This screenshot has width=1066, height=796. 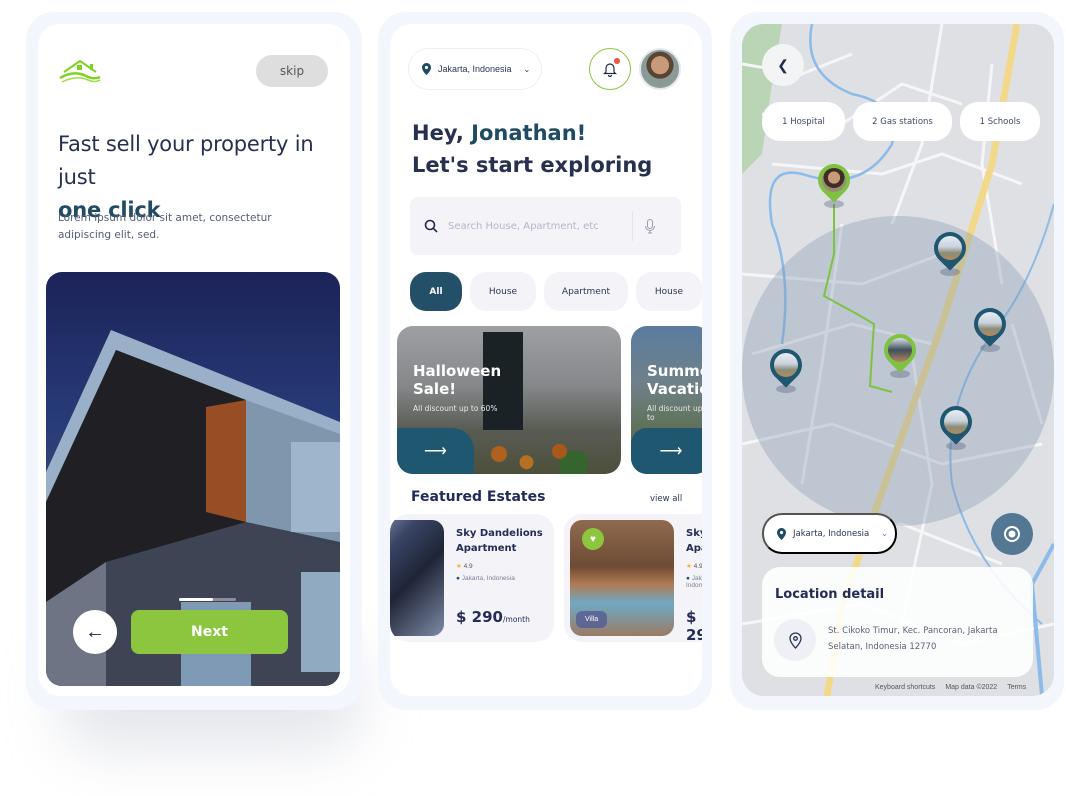 I want to click on map-location-label: Jakarta, Indonesia, so click(x=831, y=533).